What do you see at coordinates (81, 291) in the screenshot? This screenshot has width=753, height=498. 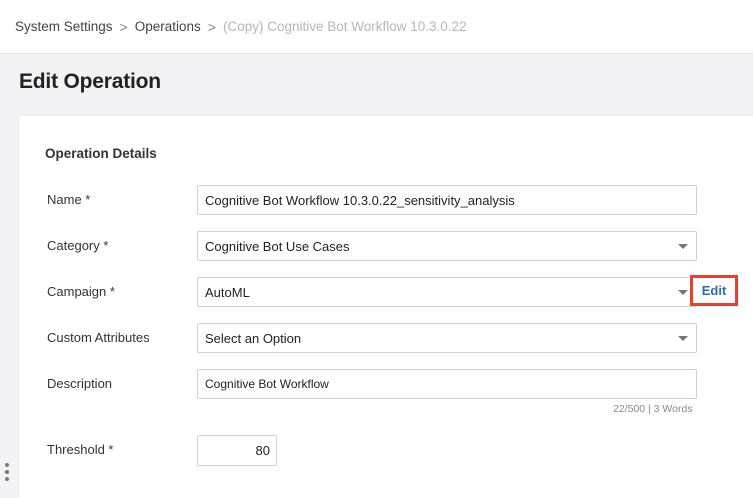 I see `campaign-label: Campaign *` at bounding box center [81, 291].